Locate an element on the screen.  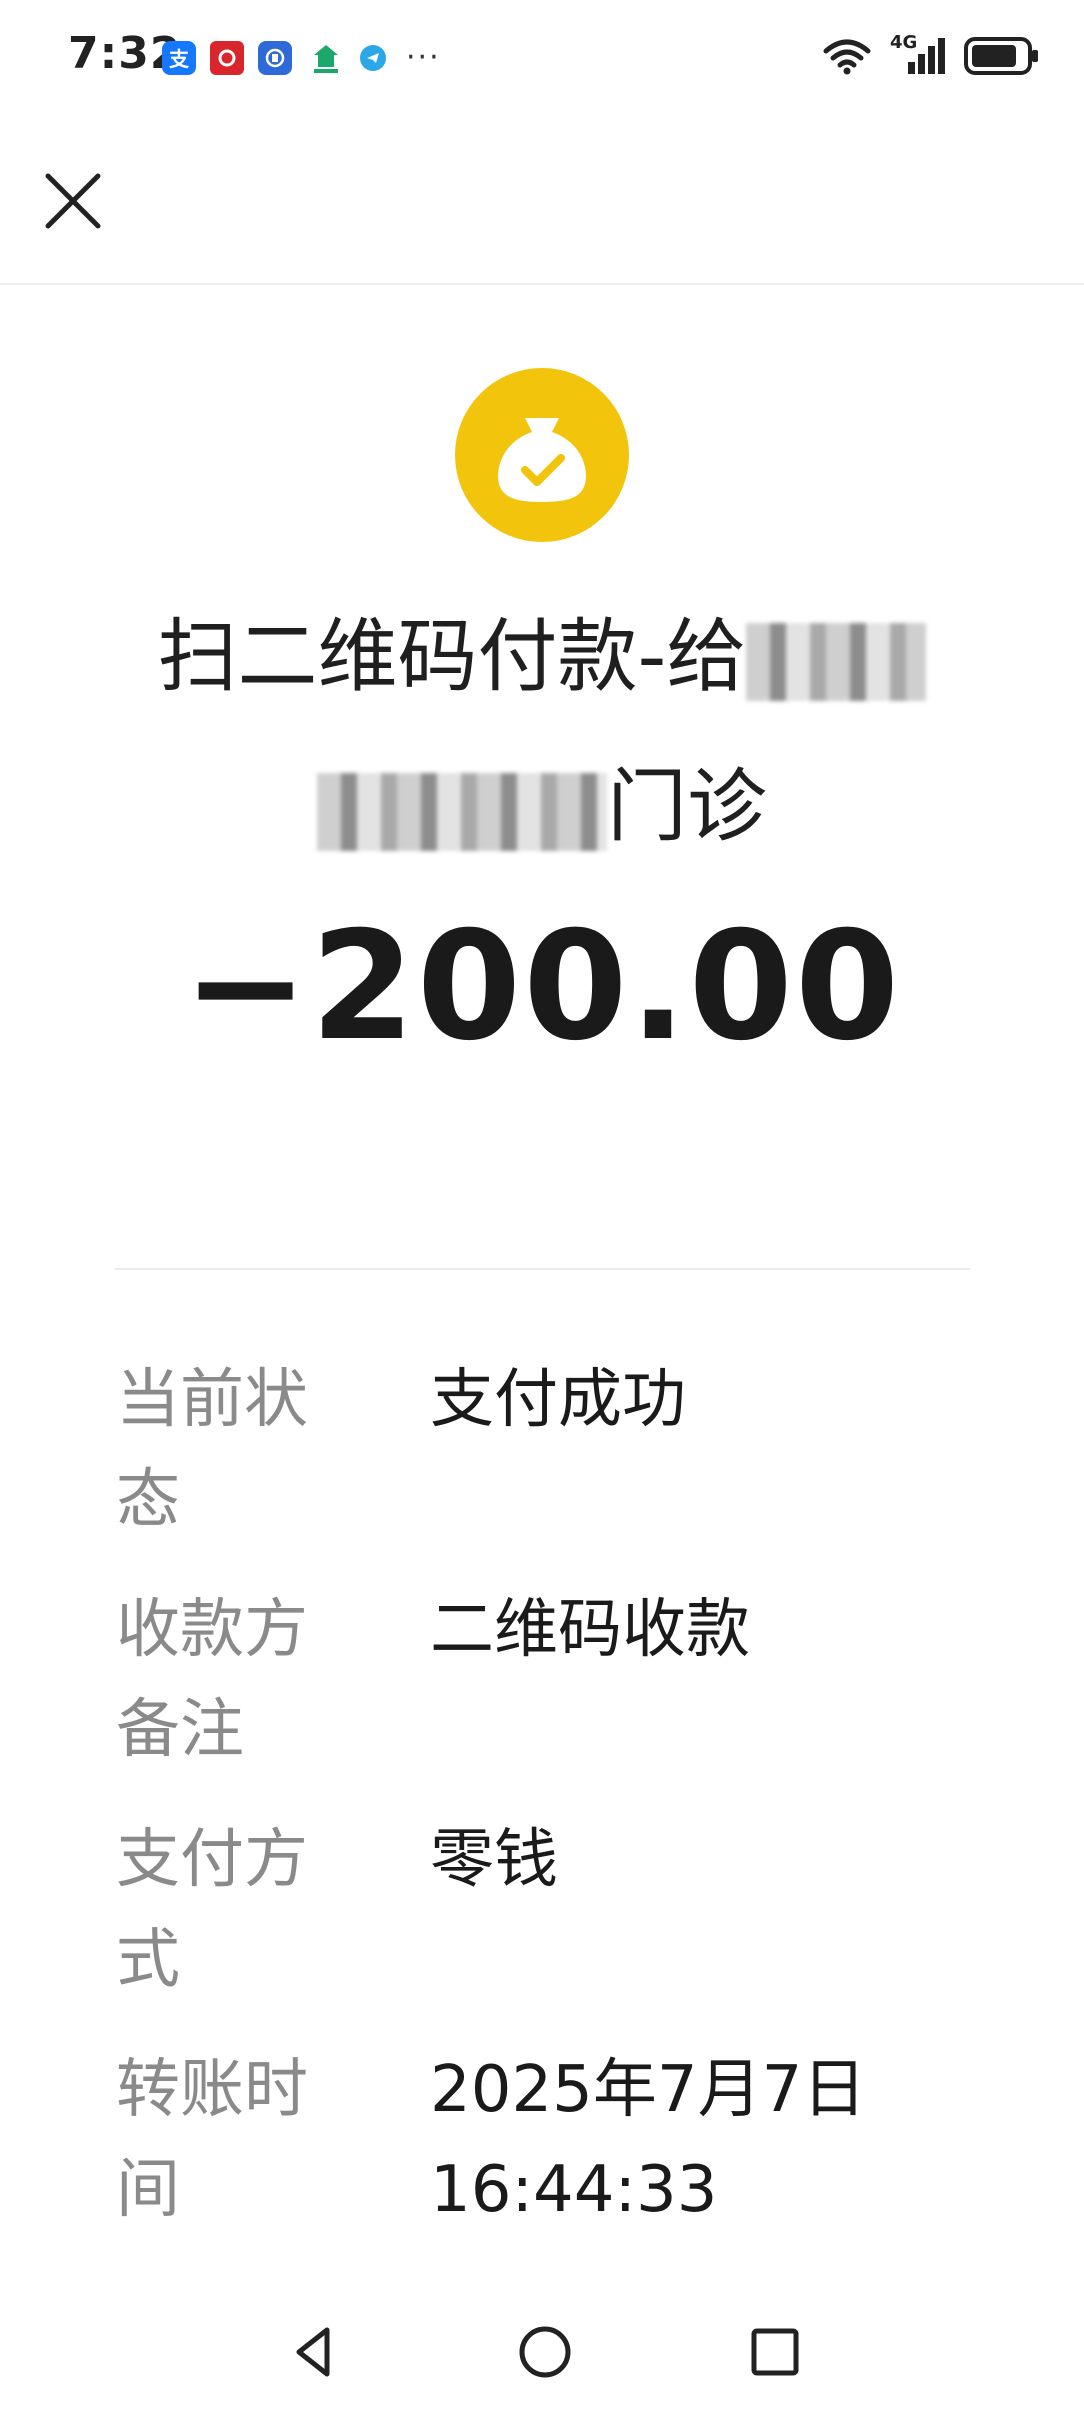
detail-label: 当前状态 is located at coordinates (212, 1450).